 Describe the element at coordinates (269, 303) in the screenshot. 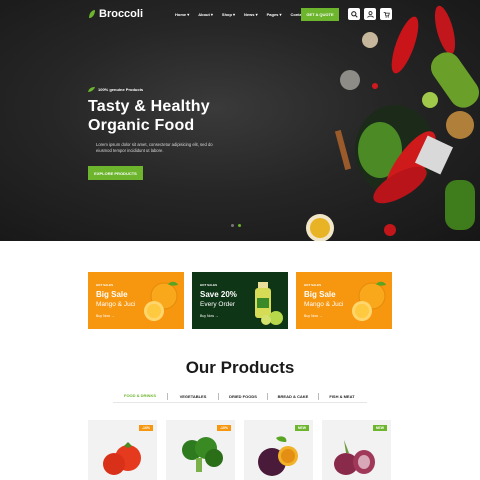

I see `juice-bottle-image` at that location.